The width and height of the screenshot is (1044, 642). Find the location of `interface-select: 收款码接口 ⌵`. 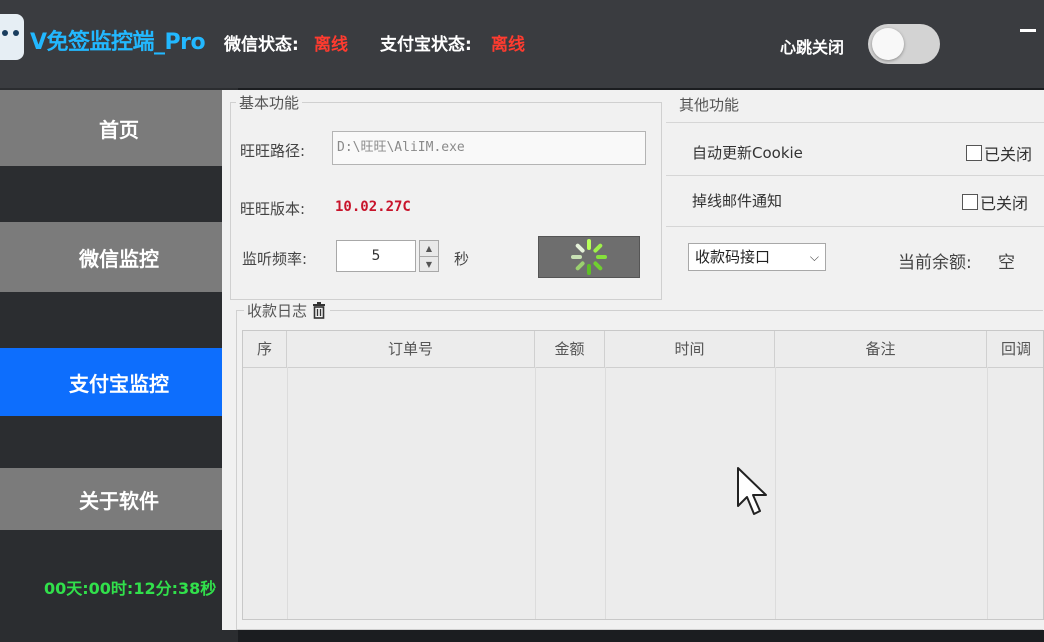

interface-select: 收款码接口 ⌵ is located at coordinates (757, 257).